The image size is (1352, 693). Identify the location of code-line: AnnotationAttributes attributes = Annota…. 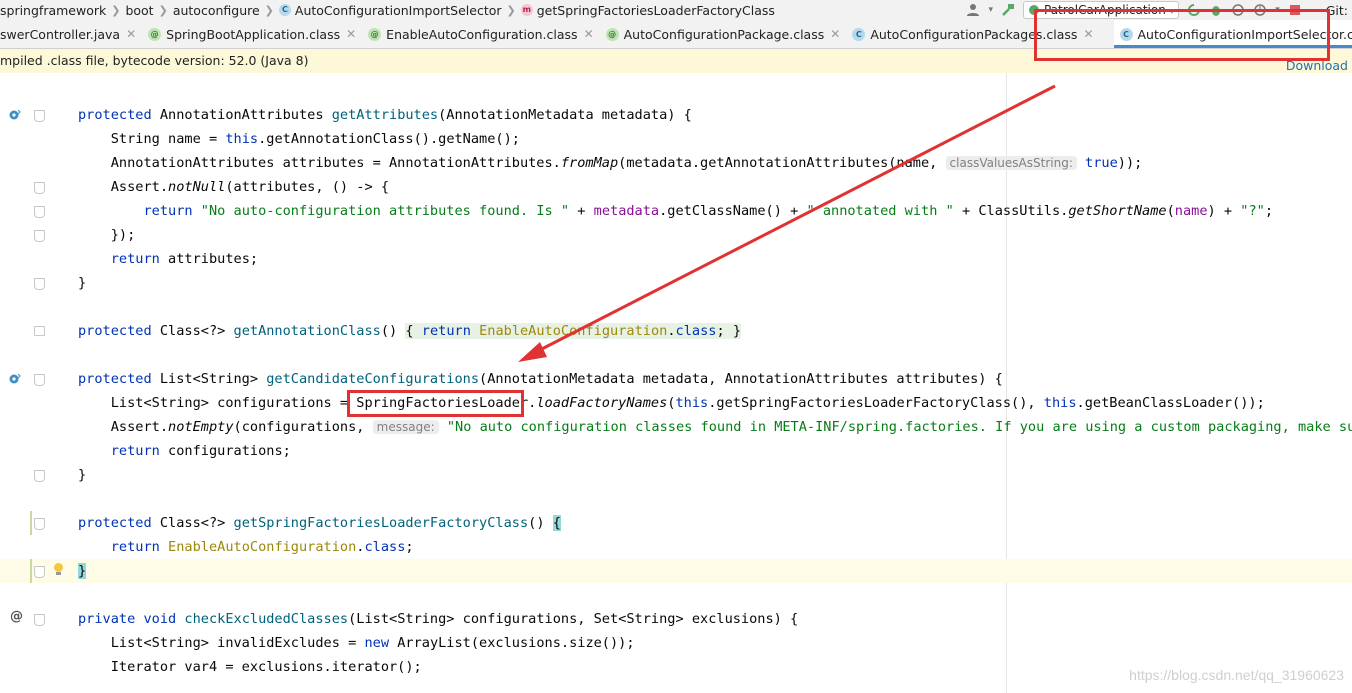
(610, 163).